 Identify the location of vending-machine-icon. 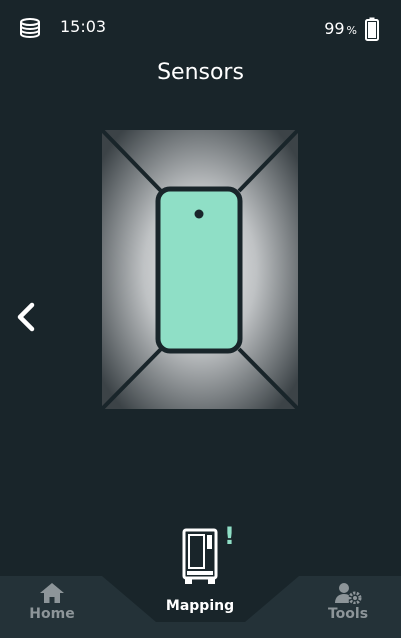
(200, 556).